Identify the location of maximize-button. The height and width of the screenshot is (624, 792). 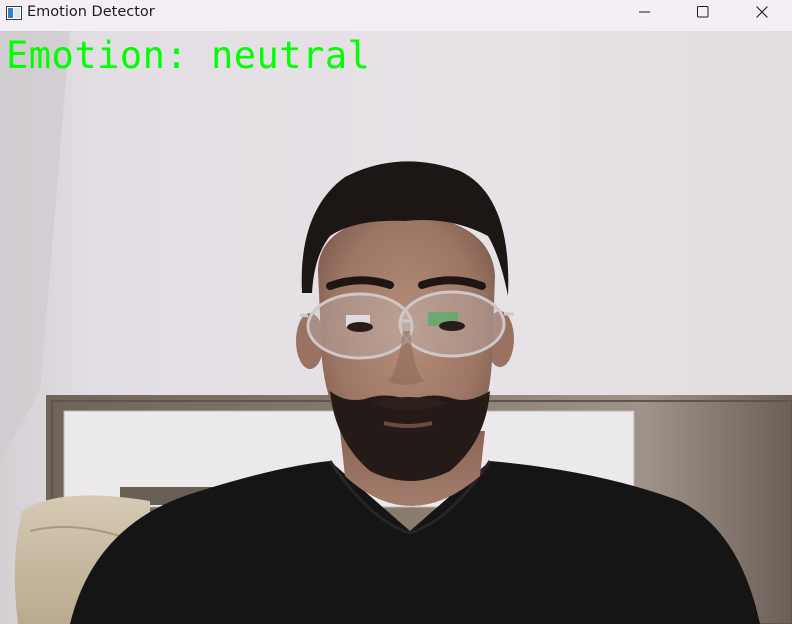
(703, 12).